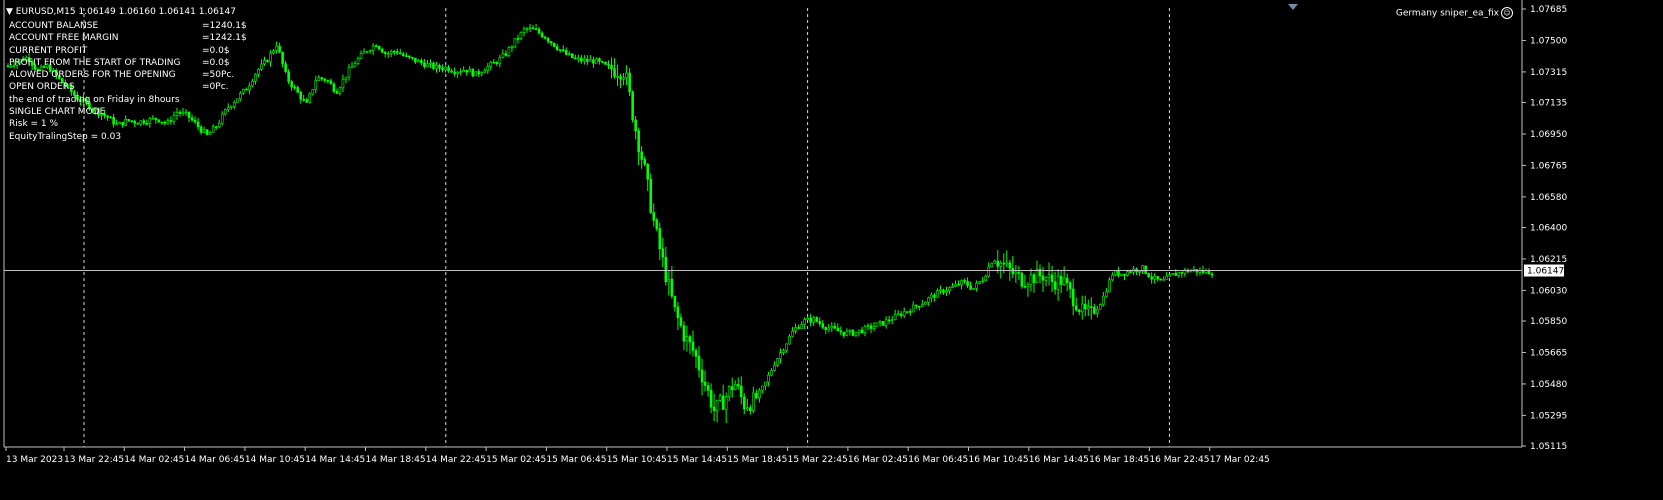 The height and width of the screenshot is (500, 1663). Describe the element at coordinates (275, 460) in the screenshot. I see `x-tick-label: 14 Mar 10:45` at that location.